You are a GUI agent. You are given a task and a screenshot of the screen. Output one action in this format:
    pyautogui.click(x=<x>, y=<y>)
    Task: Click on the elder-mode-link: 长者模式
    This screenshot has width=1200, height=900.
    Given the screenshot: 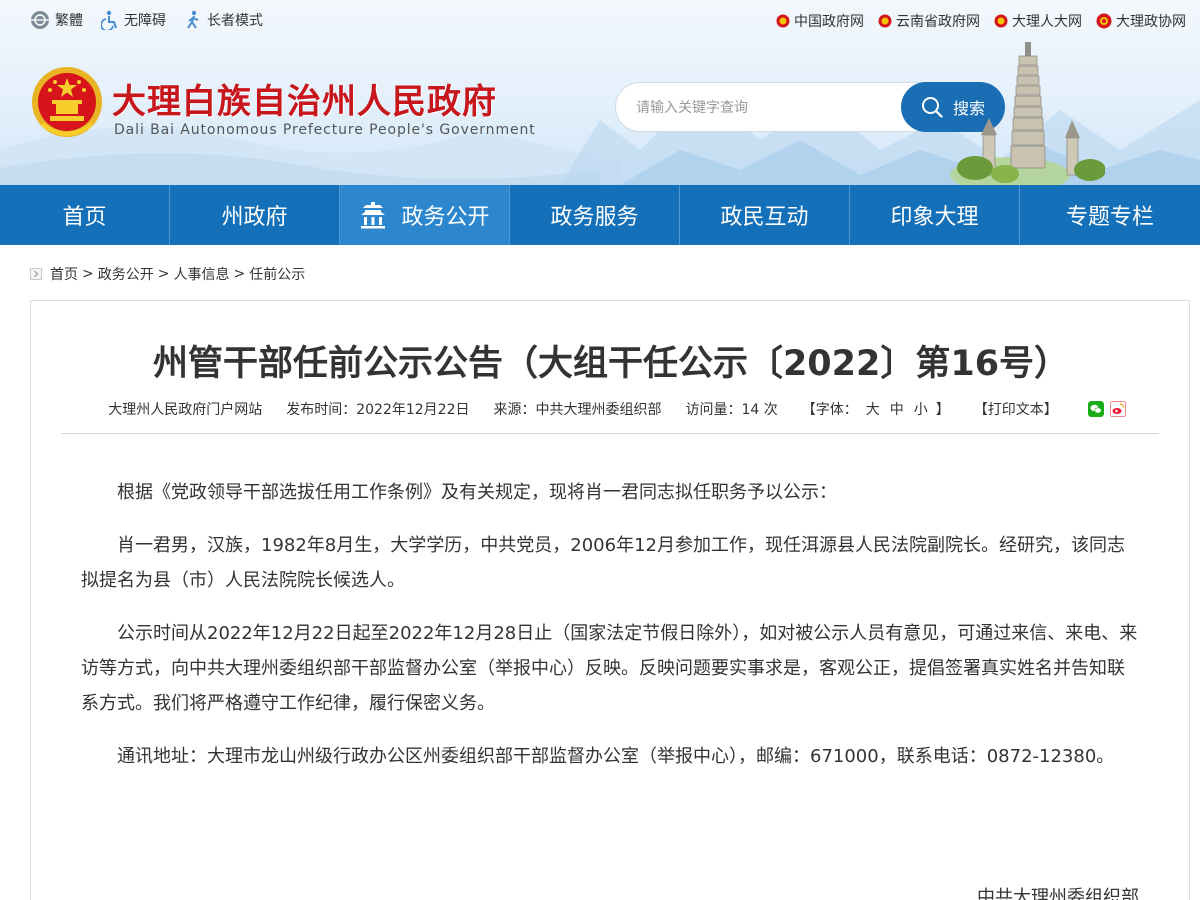 What is the action you would take?
    pyautogui.click(x=223, y=20)
    